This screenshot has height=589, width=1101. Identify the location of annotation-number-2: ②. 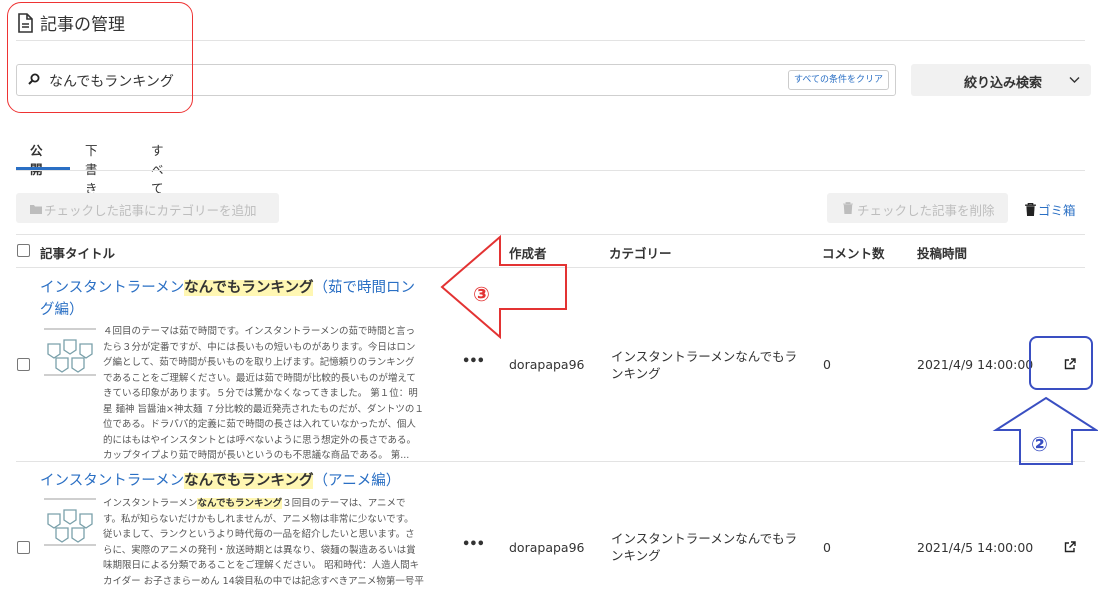
(1039, 444).